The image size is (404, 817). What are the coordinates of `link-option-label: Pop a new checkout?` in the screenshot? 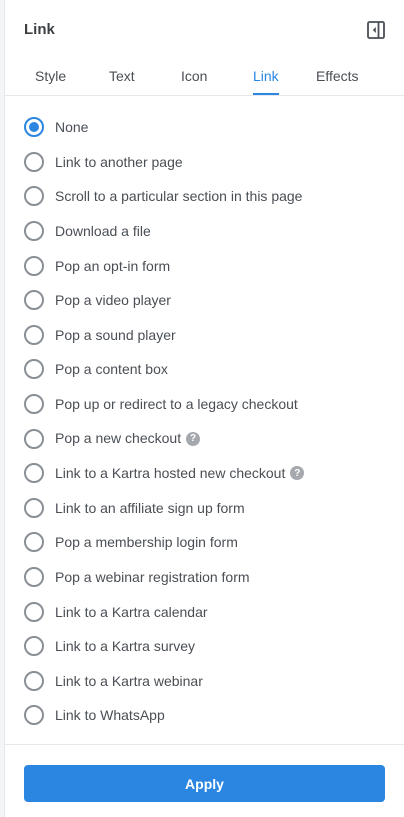 It's located at (128, 438).